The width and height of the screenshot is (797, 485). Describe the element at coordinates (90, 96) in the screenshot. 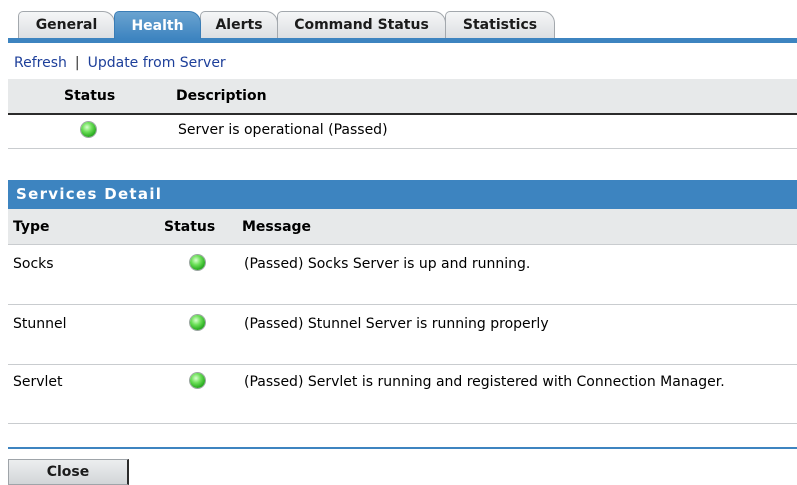

I see `health-header-status: Status` at that location.